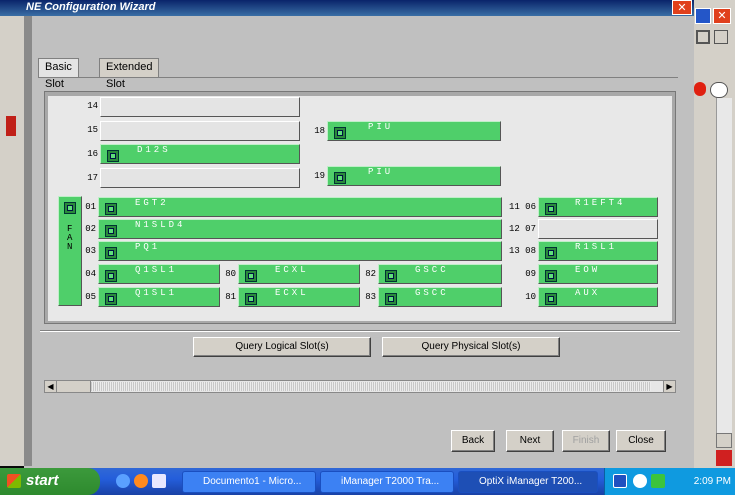 The height and width of the screenshot is (495, 735). I want to click on slot-03: PQ1, so click(300, 251).